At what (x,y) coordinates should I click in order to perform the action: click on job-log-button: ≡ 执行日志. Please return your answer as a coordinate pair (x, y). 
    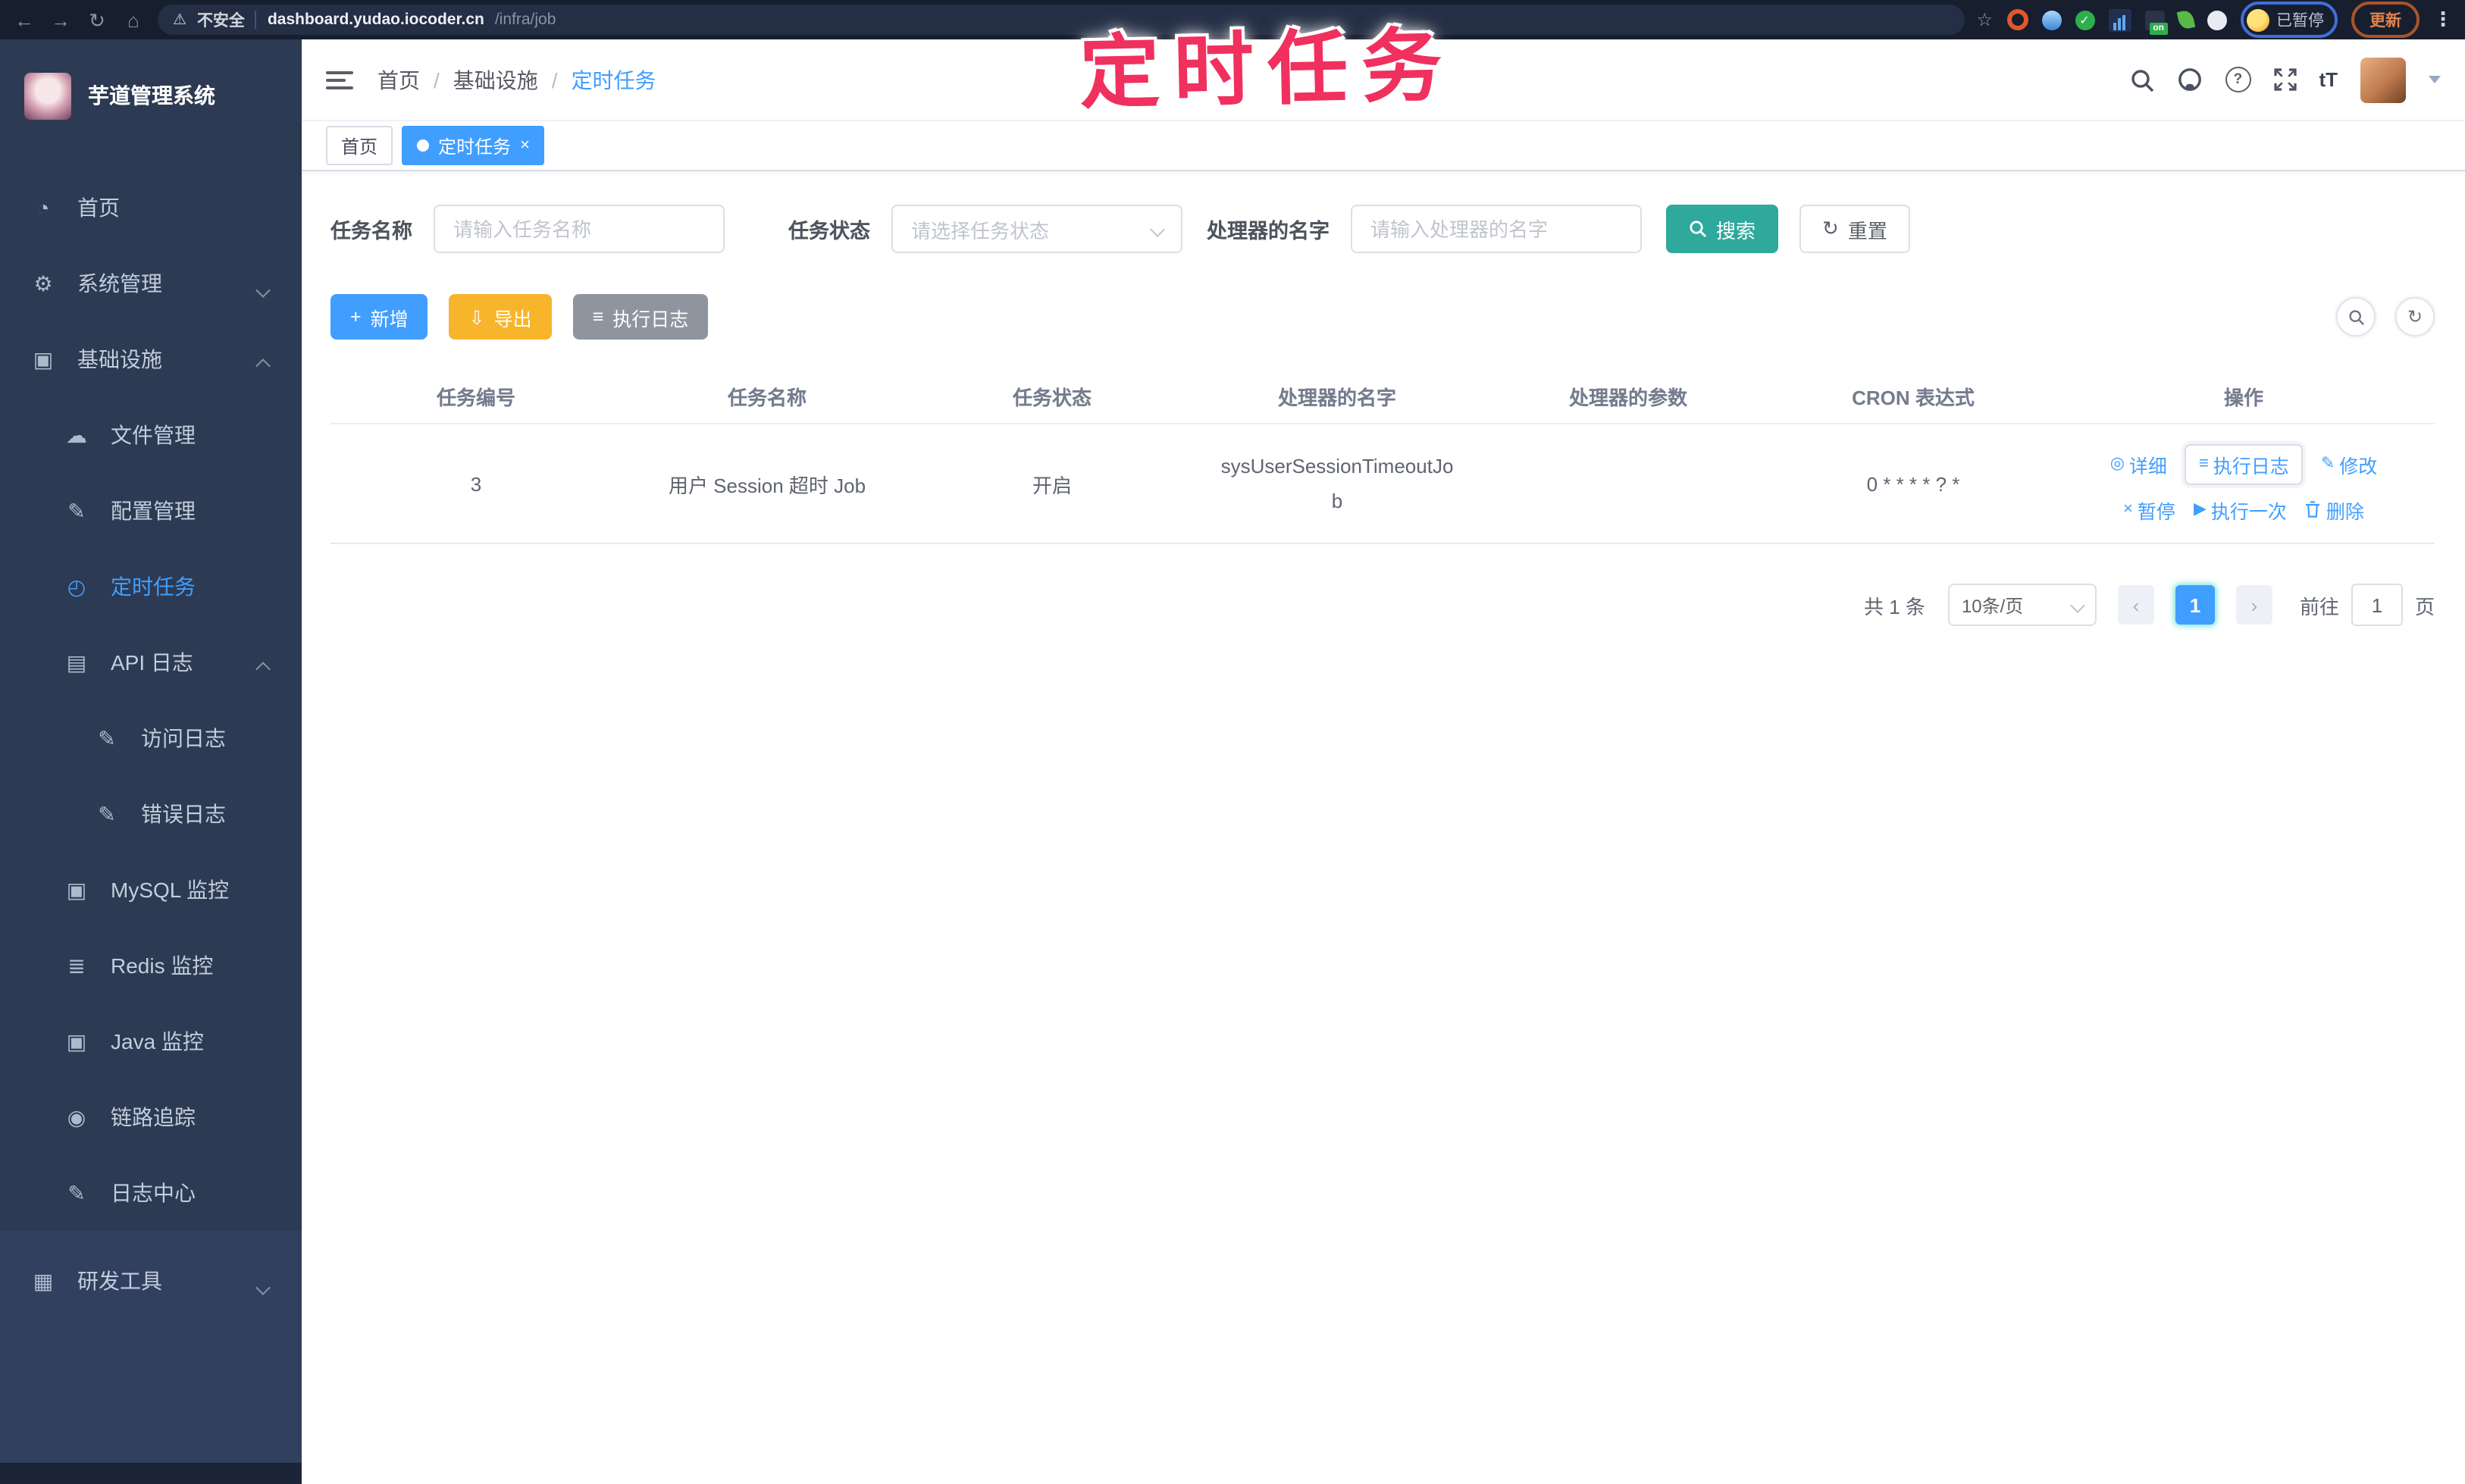
    Looking at the image, I should click on (640, 317).